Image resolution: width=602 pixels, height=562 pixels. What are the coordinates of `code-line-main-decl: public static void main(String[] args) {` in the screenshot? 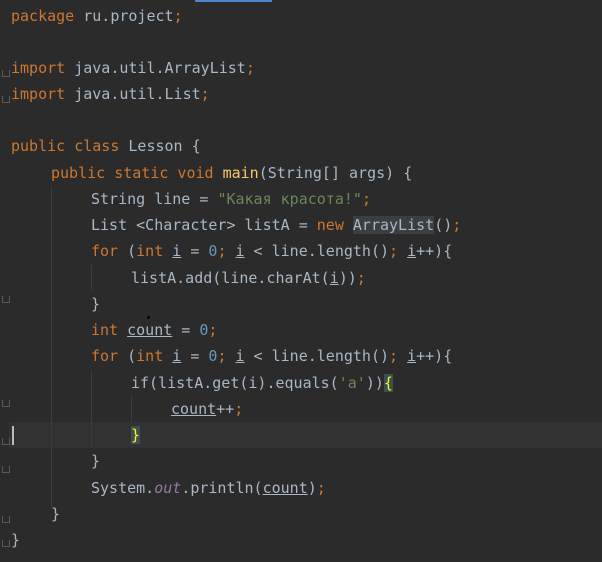 It's located at (231, 173).